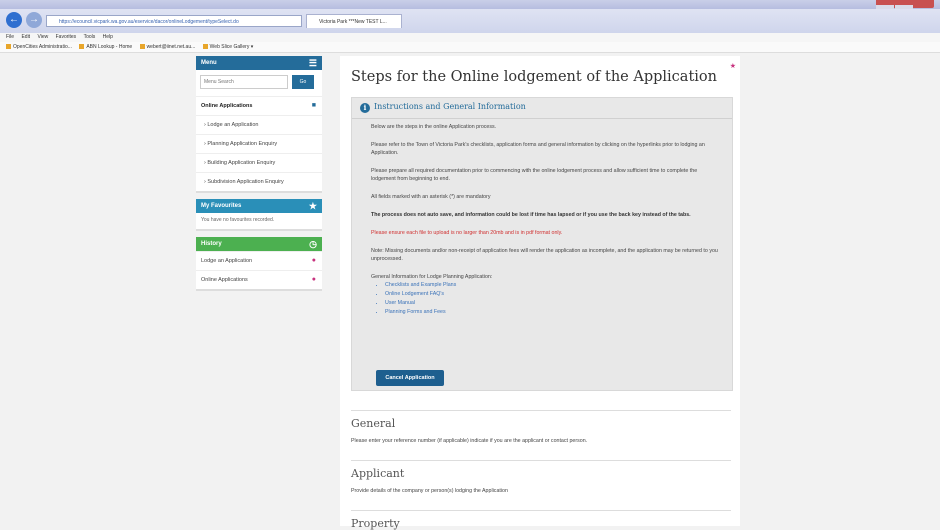  What do you see at coordinates (34, 20) in the screenshot?
I see `forward-arrow-icon: →` at bounding box center [34, 20].